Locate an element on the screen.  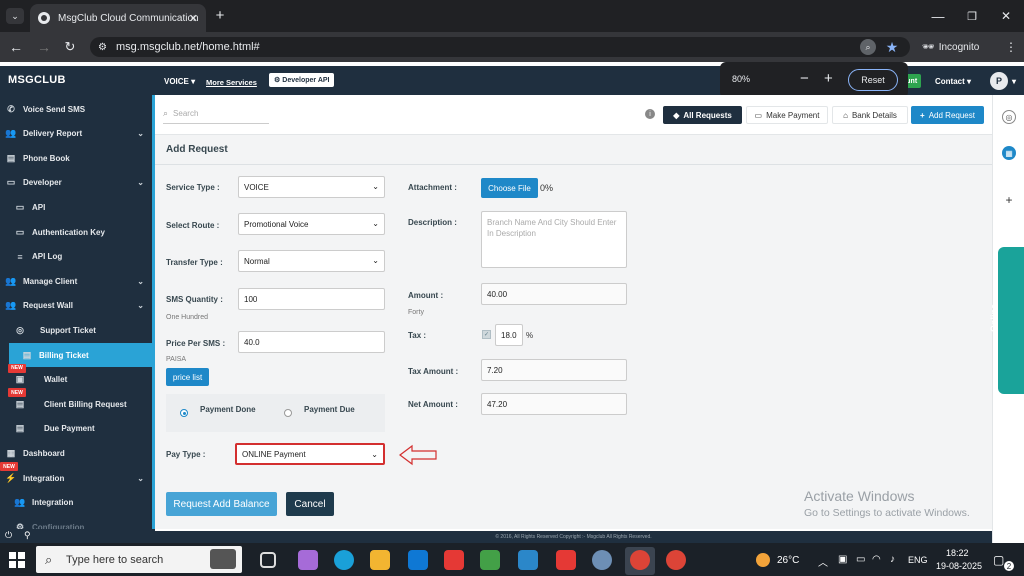
search-input: ⌕ Search is located at coordinates (216, 114).